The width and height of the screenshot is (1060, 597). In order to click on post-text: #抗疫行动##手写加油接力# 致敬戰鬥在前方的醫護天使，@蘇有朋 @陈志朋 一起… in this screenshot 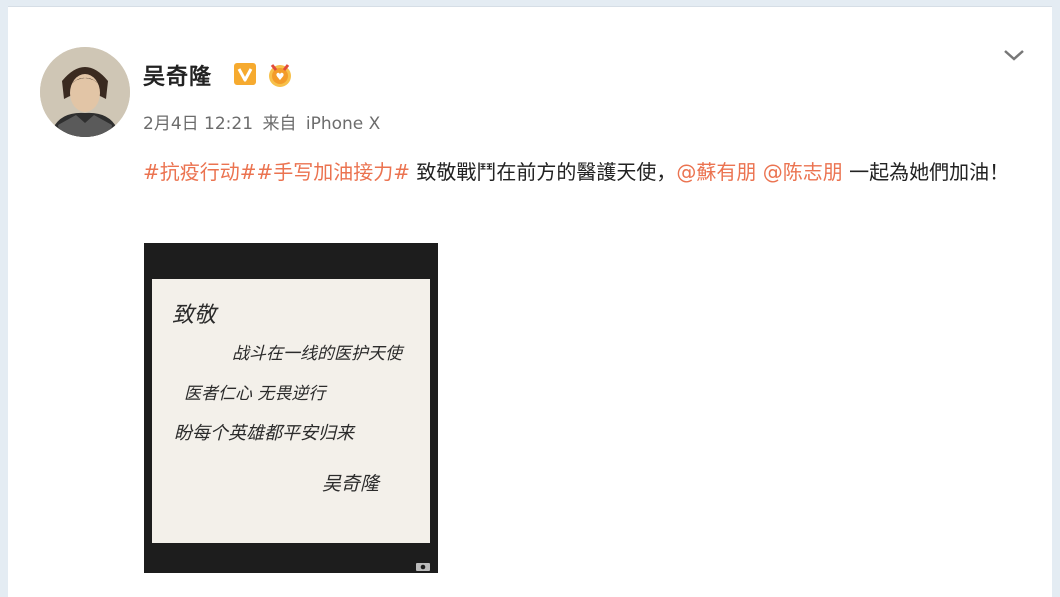, I will do `click(588, 172)`.